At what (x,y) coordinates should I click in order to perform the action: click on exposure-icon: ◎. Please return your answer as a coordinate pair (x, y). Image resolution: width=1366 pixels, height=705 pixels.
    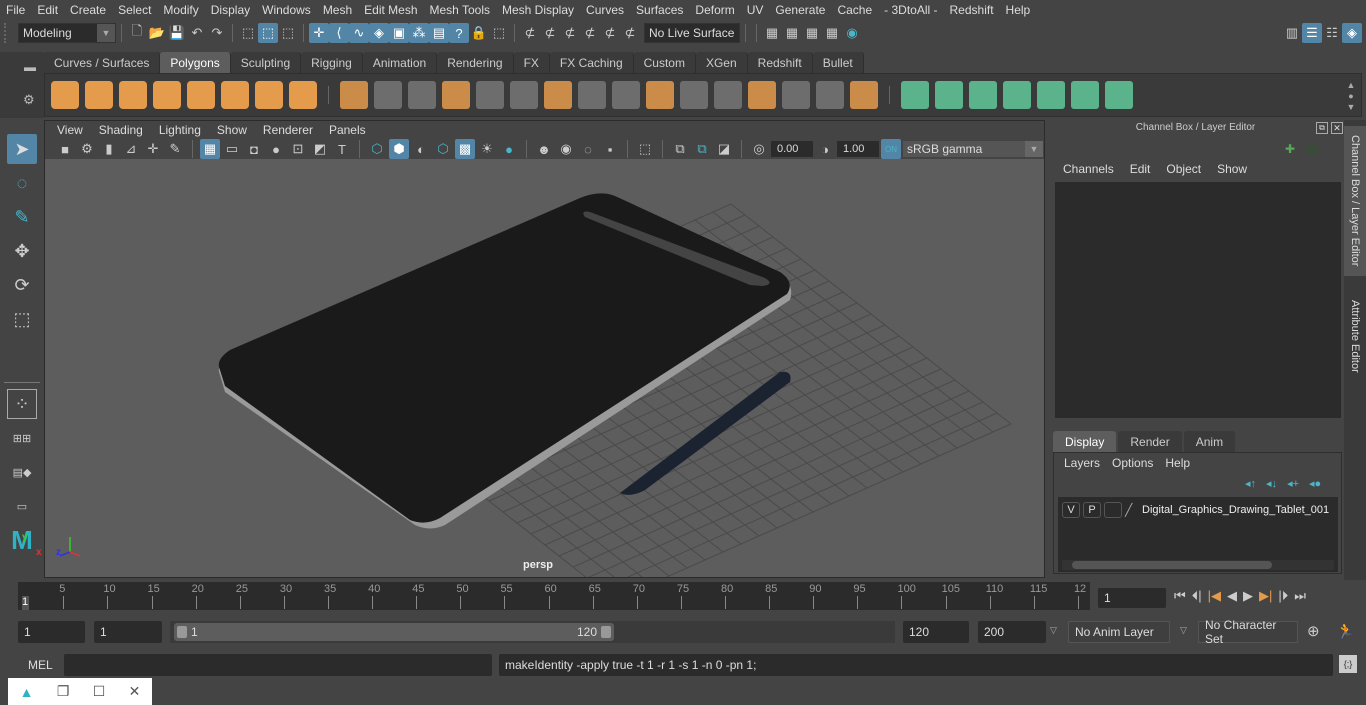
    Looking at the image, I should click on (759, 149).